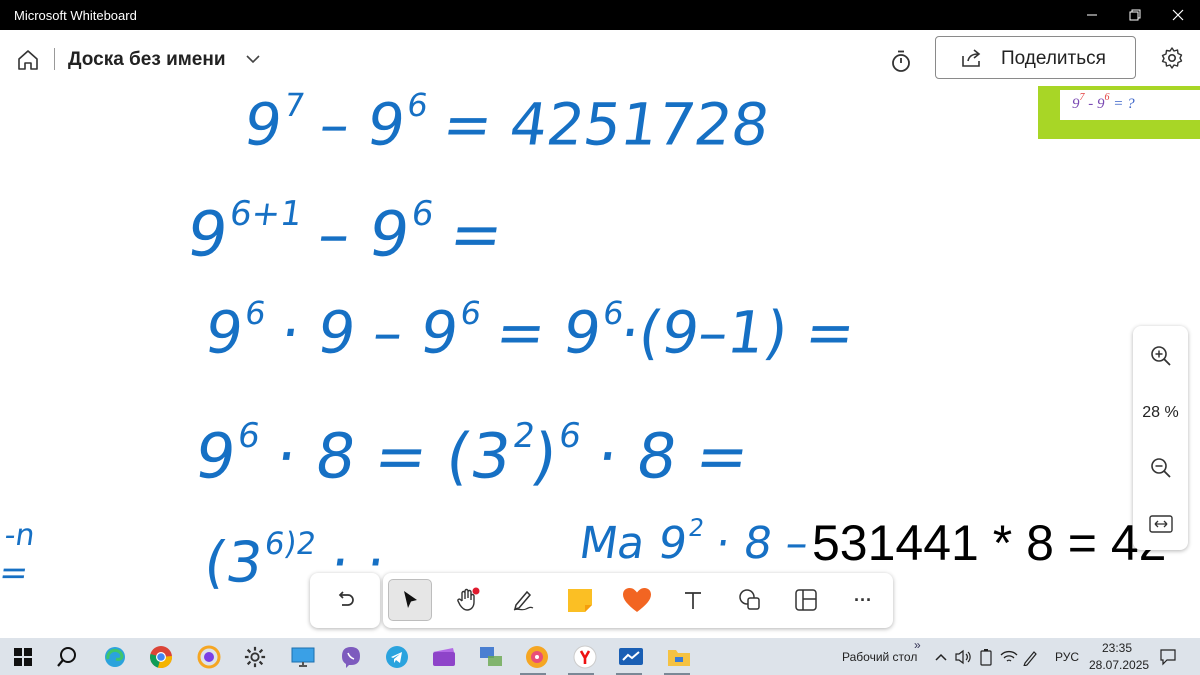  I want to click on taskbar-music-app, so click(537, 657).